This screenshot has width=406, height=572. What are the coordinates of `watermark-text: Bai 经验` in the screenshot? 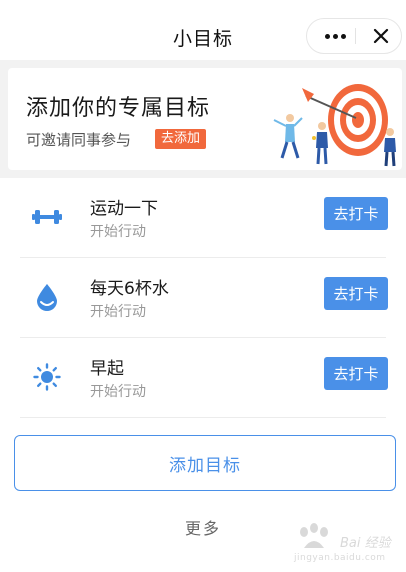 It's located at (365, 543).